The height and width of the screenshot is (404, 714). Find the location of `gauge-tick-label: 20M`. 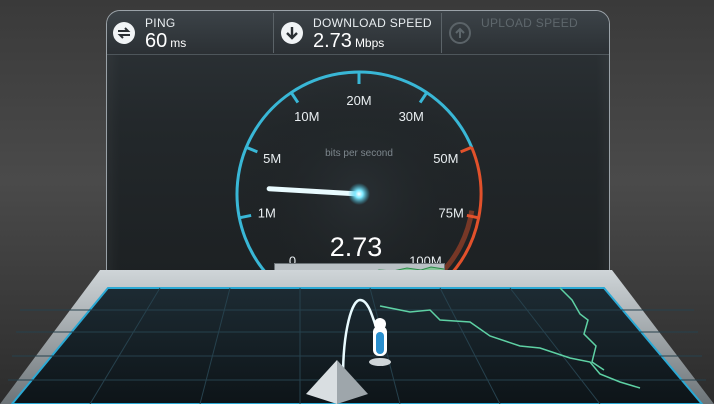

gauge-tick-label: 20M is located at coordinates (358, 100).